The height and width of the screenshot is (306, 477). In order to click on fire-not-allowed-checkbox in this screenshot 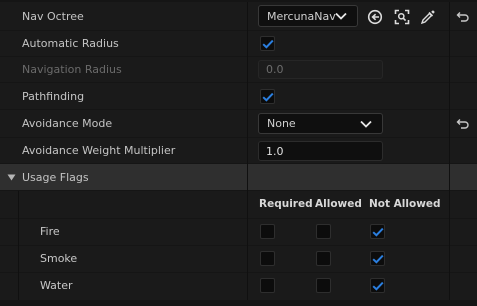, I will do `click(377, 231)`.